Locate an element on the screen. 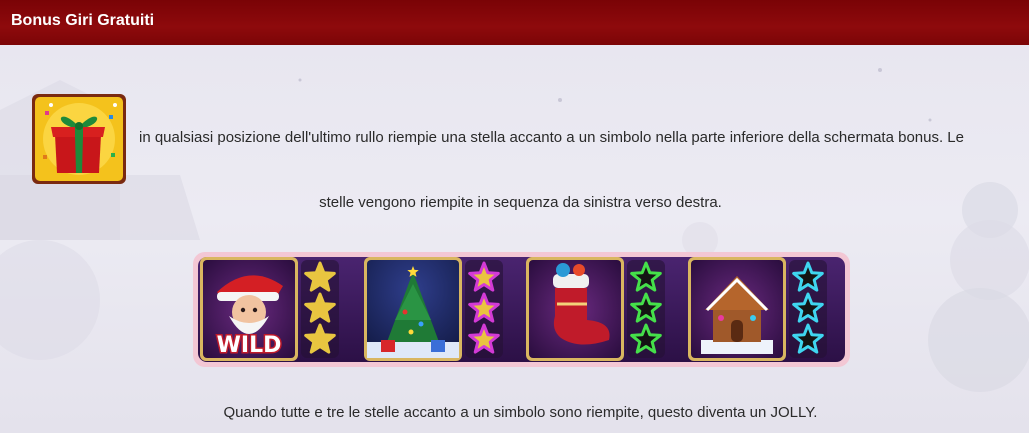 This screenshot has width=1029, height=433. christmas-tree-icon is located at coordinates (413, 309).